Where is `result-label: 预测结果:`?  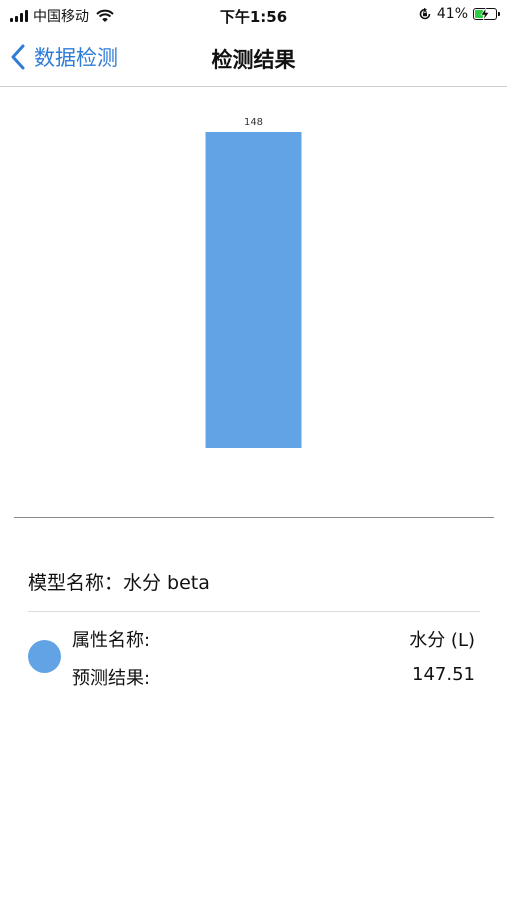 result-label: 预测结果: is located at coordinates (111, 678).